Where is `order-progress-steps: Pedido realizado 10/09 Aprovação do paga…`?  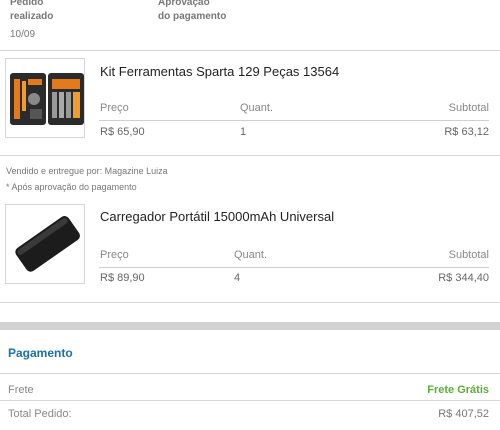 order-progress-steps: Pedido realizado 10/09 Aprovação do paga… is located at coordinates (250, 23).